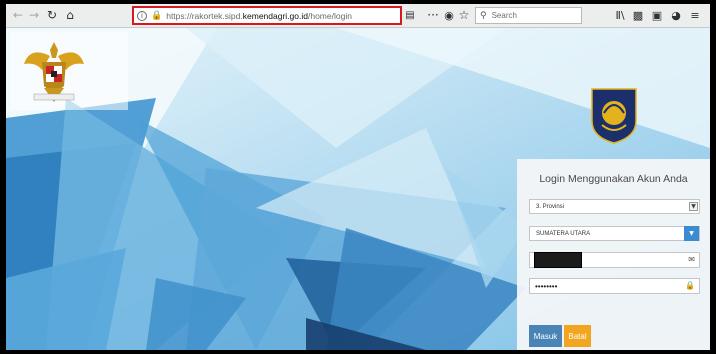 The image size is (716, 354). I want to click on garuda-pancasila-emblem, so click(54, 72).